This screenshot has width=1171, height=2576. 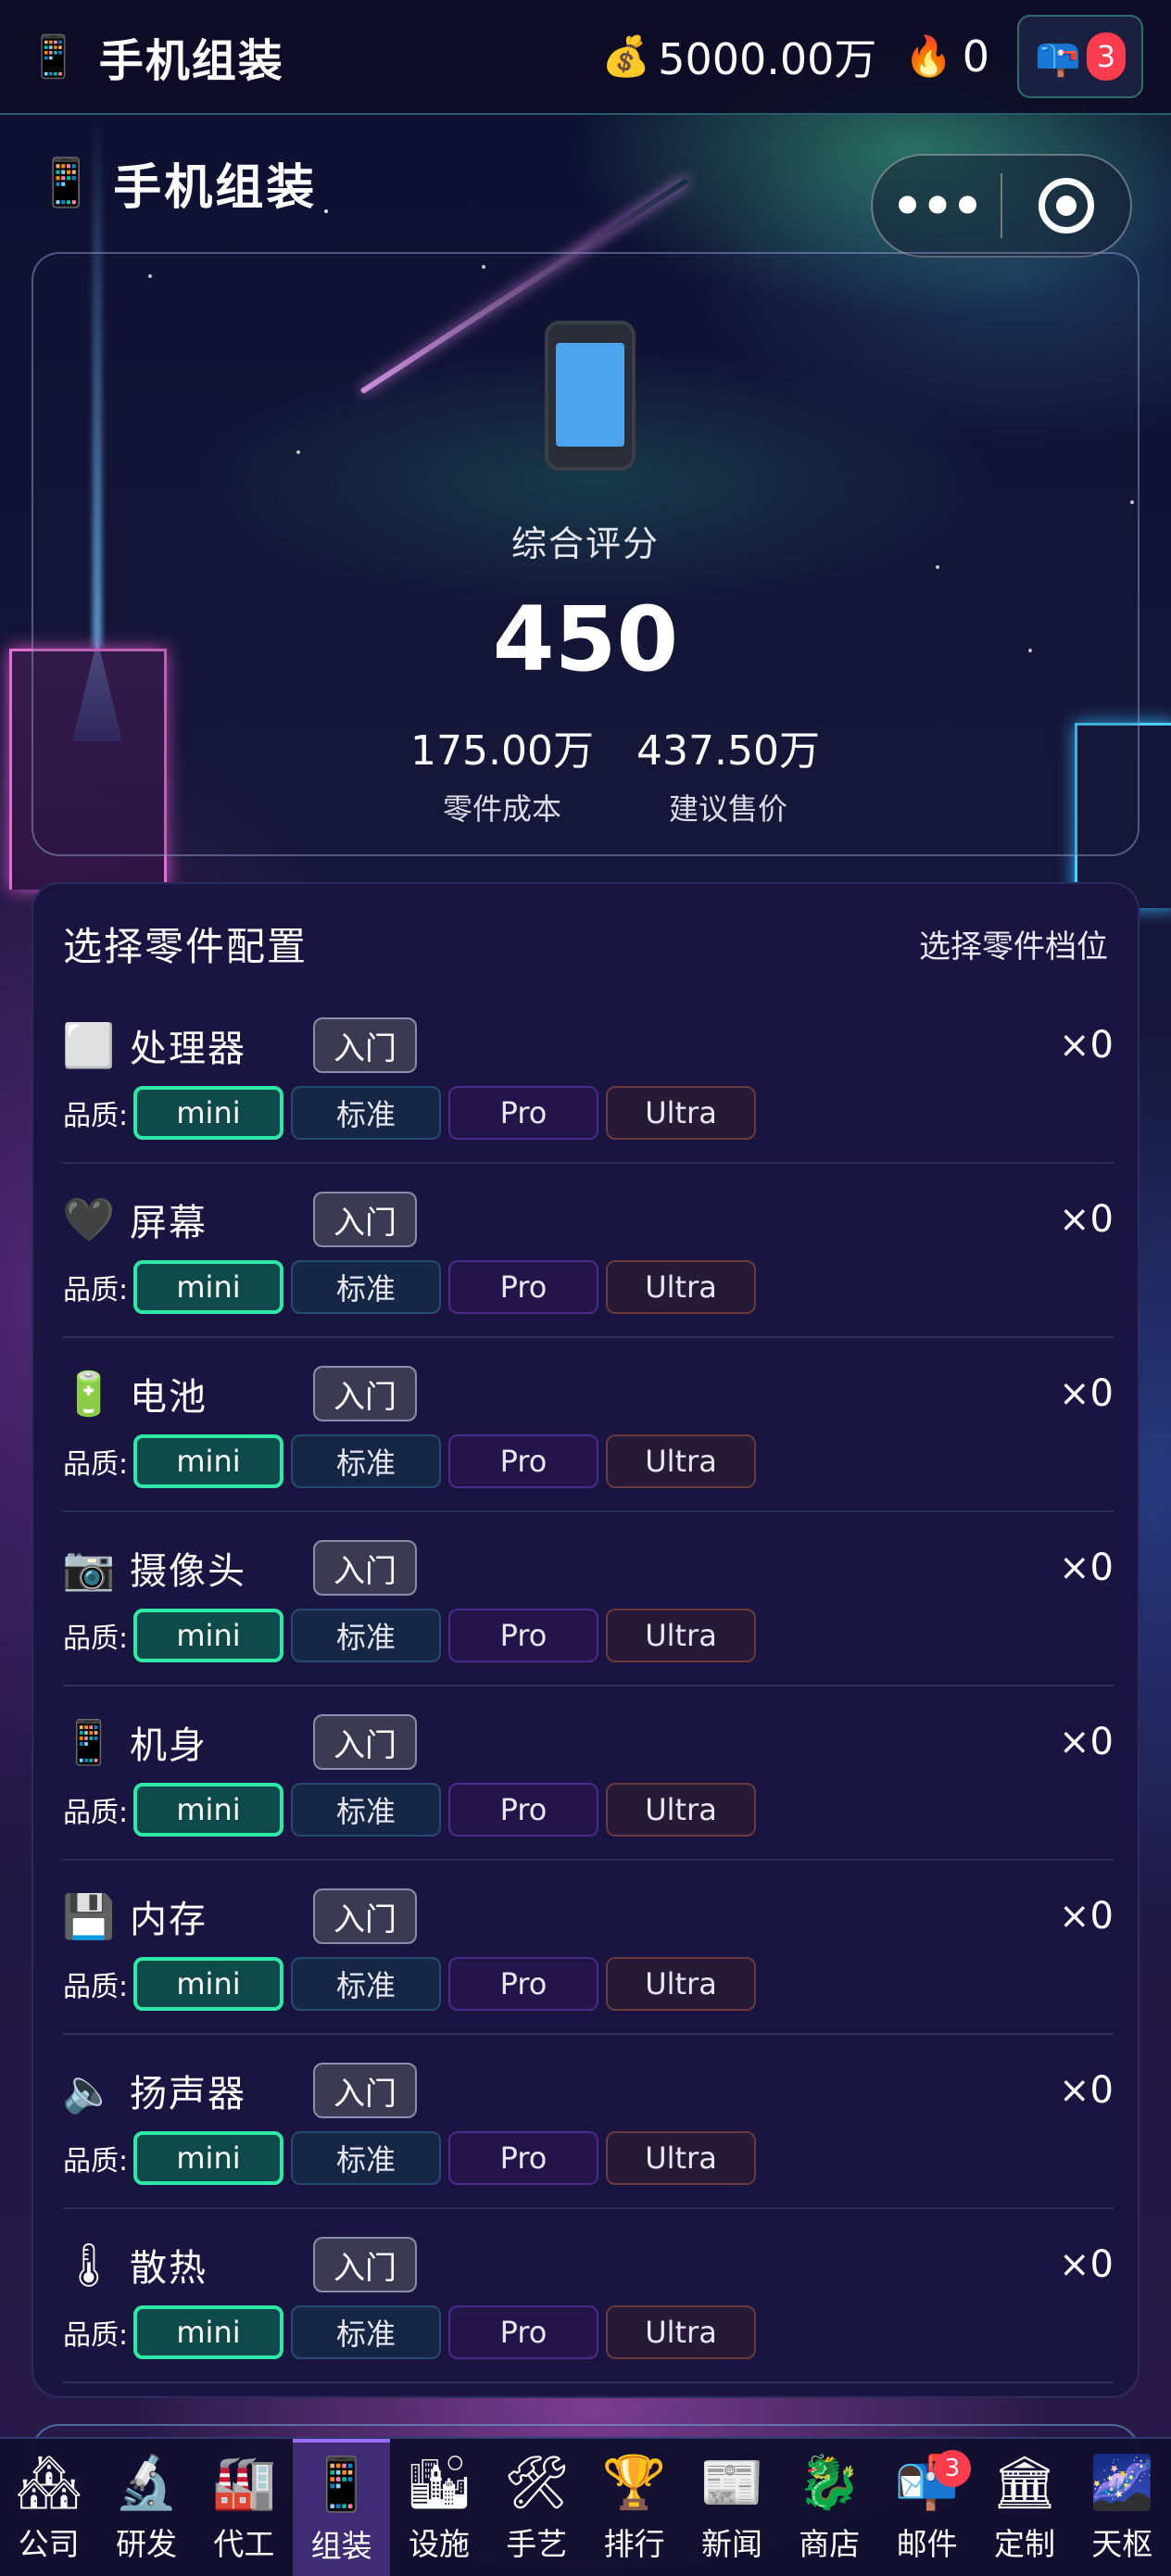 I want to click on part-name: 扬声器, so click(x=188, y=2094).